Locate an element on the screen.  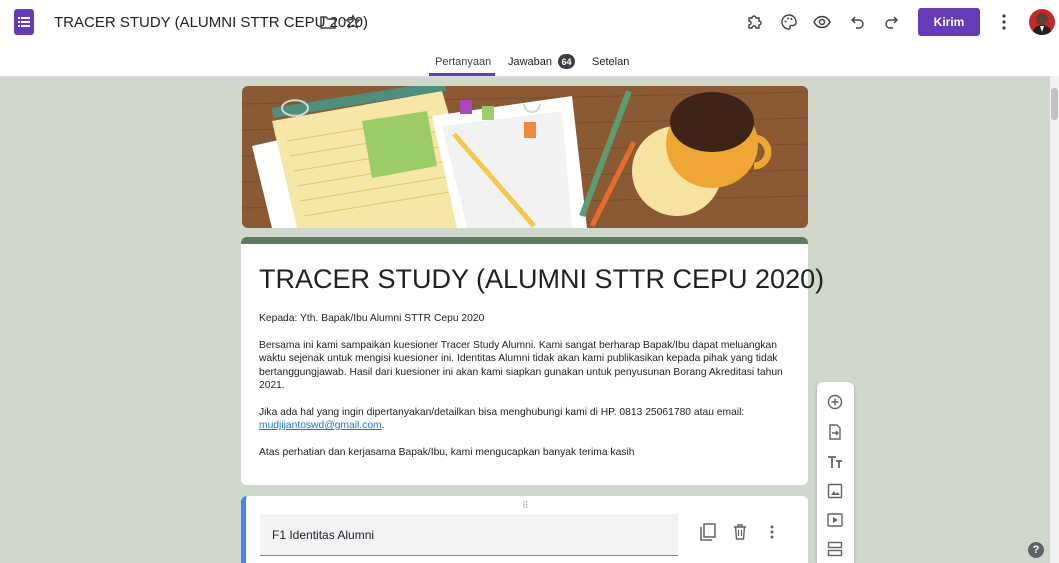
avatar is located at coordinates (1042, 22).